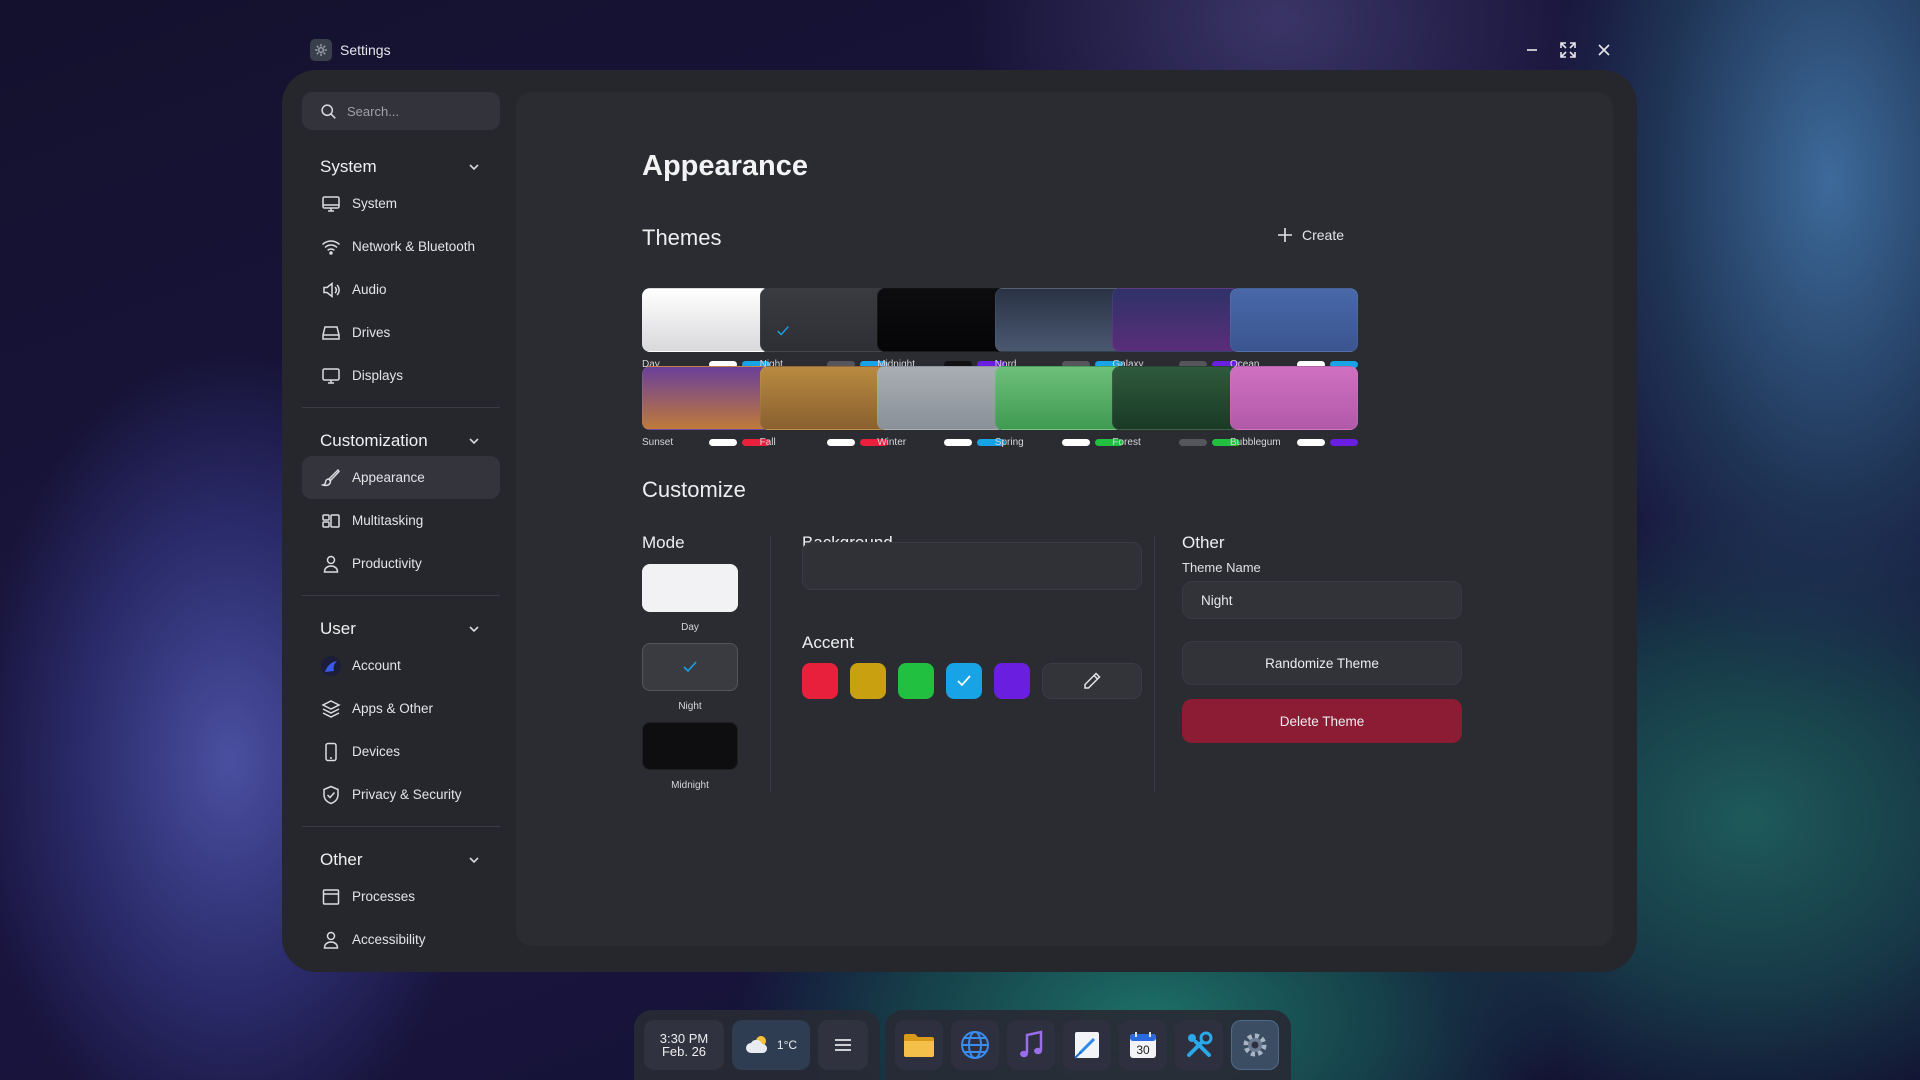  I want to click on theme-card-spring: Spring, so click(1058, 407).